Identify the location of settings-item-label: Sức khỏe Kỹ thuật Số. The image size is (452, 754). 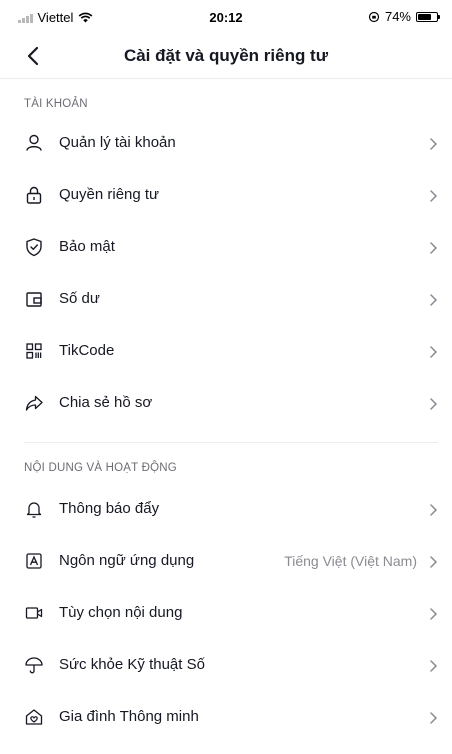
(132, 664).